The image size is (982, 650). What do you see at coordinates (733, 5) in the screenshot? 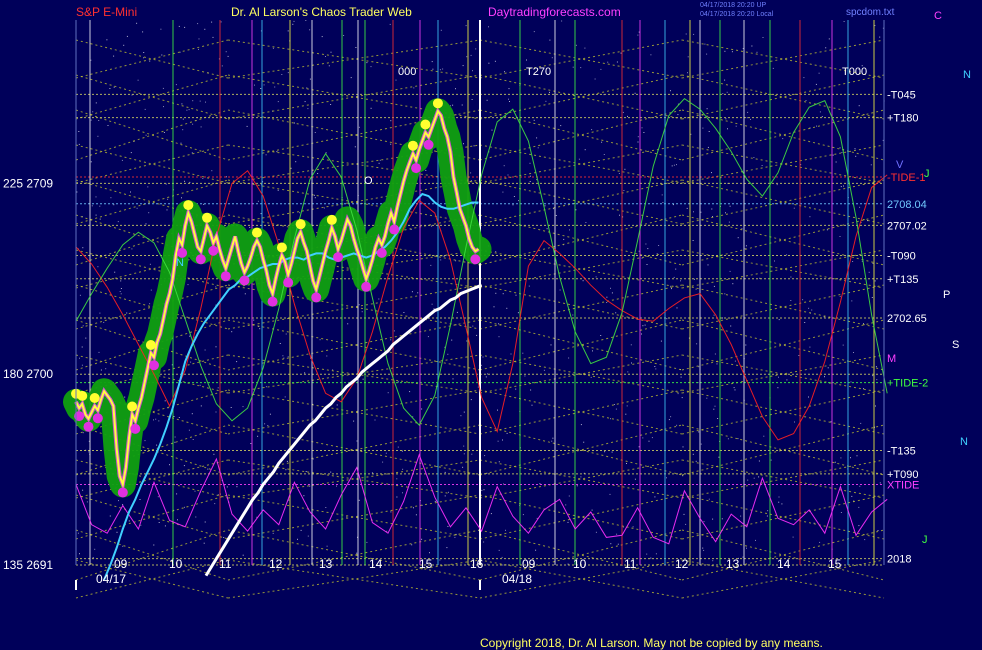
I see `timestamp-up: 04/17/2018 20:20 UP` at bounding box center [733, 5].